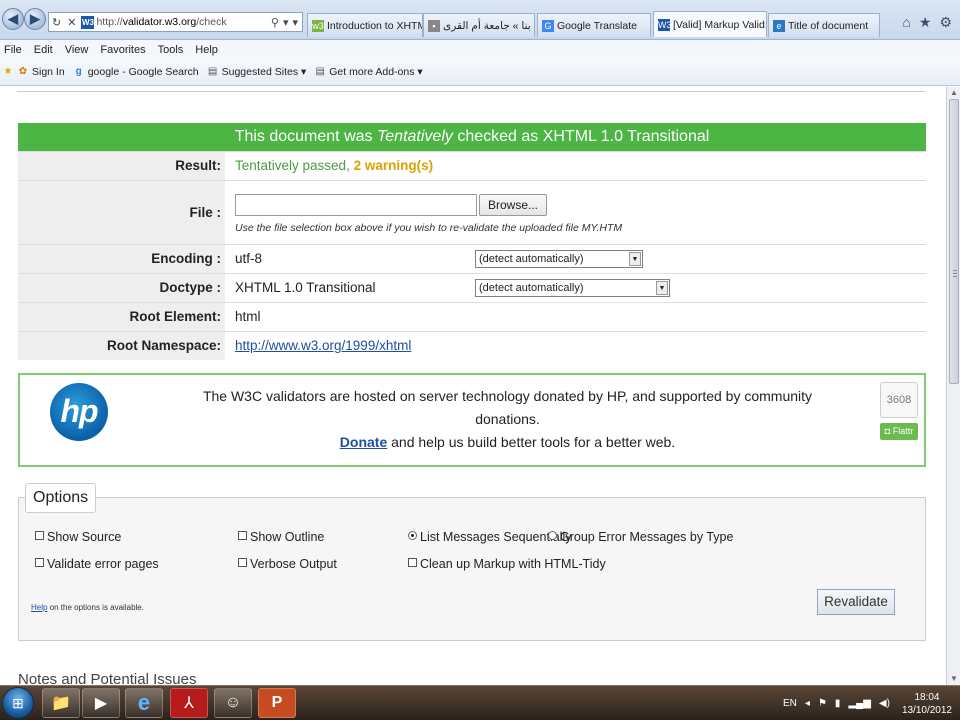  What do you see at coordinates (78, 537) in the screenshot?
I see `show-source-option: Show Source` at bounding box center [78, 537].